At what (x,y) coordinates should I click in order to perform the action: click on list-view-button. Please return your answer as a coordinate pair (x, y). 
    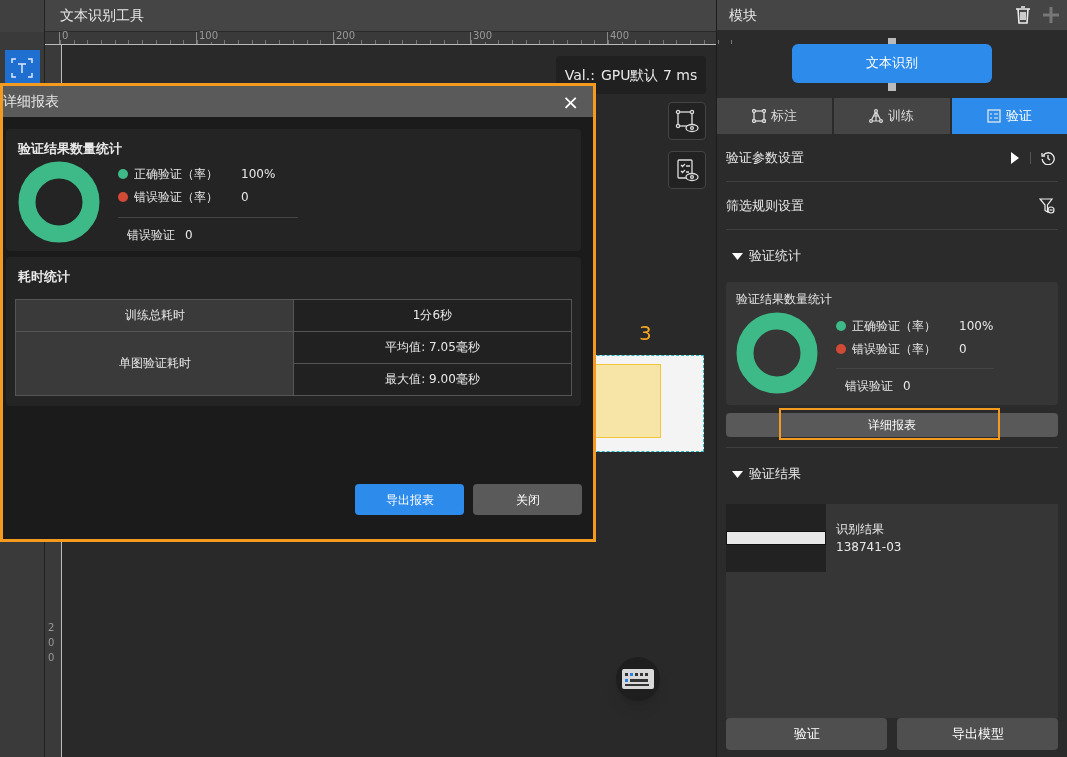
    Looking at the image, I should click on (687, 170).